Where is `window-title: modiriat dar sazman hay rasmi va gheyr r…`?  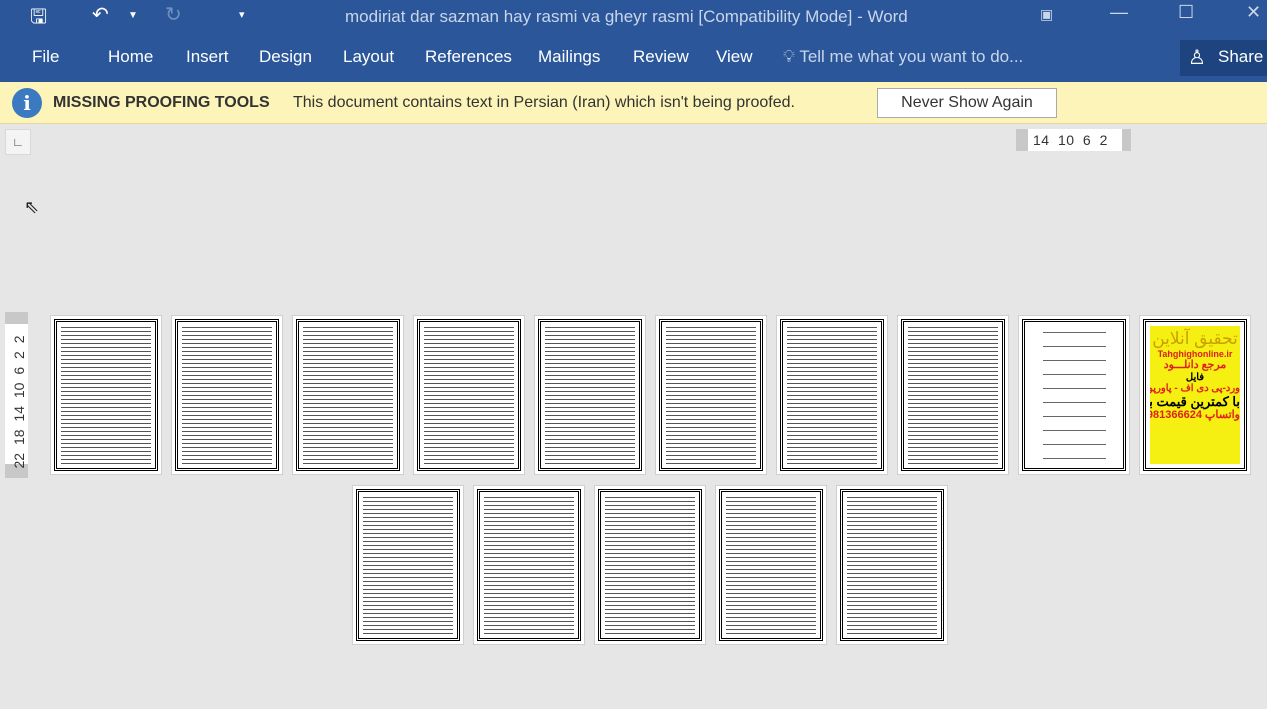
window-title: modiriat dar sazman hay rasmi va gheyr r… is located at coordinates (626, 16).